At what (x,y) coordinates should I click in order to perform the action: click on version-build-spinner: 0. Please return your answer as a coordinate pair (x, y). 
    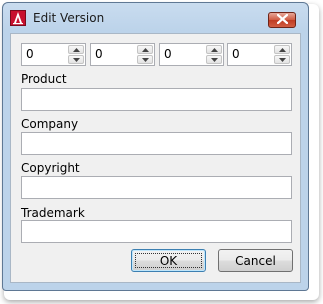
    Looking at the image, I should click on (191, 54).